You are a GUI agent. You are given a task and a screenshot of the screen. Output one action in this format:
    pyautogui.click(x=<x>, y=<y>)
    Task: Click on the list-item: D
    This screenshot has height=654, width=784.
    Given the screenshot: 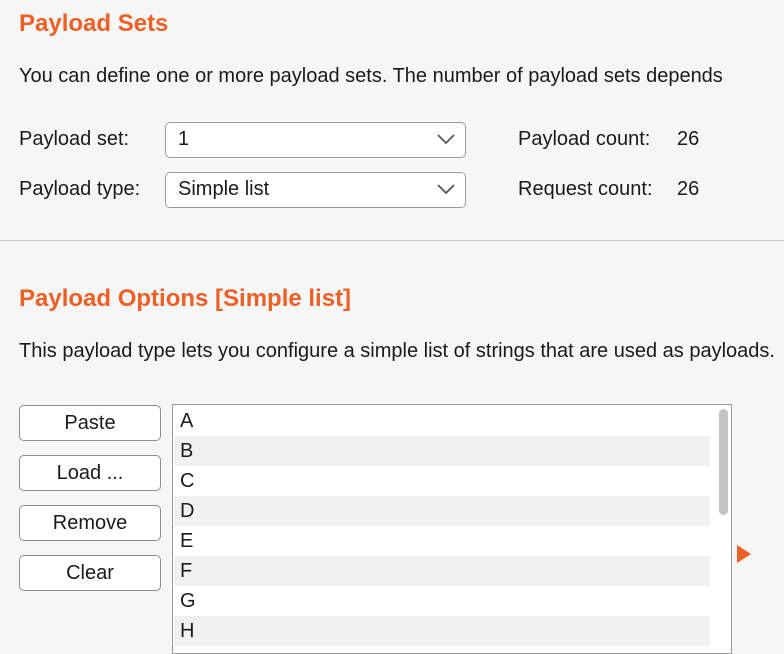 What is the action you would take?
    pyautogui.click(x=442, y=511)
    